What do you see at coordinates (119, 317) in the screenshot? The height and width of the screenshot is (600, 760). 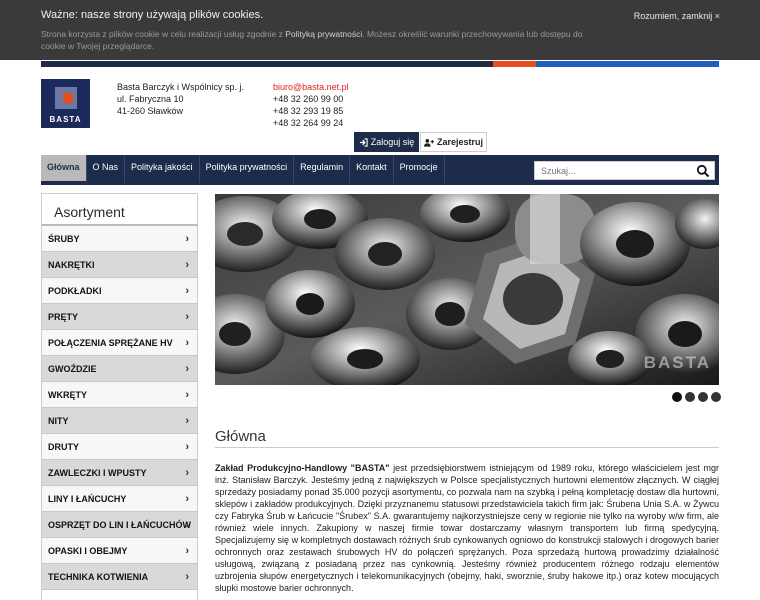 I see `sidebar-item-prety: PRĘTY ›` at bounding box center [119, 317].